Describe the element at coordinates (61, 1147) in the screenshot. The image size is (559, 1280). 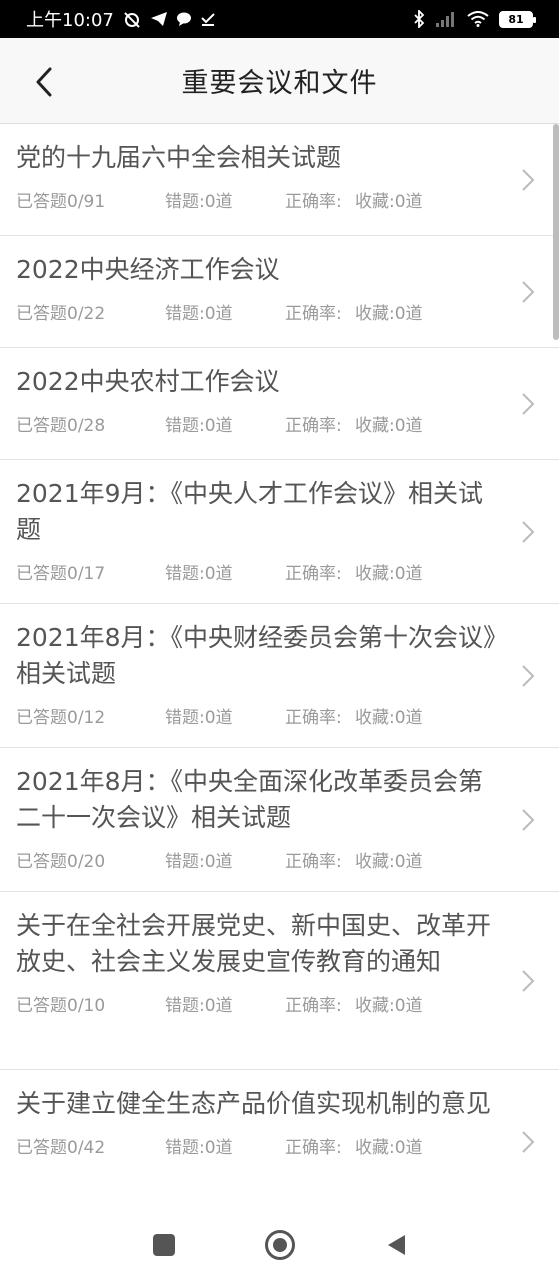
I see `answered-count: 已答题0/42` at that location.